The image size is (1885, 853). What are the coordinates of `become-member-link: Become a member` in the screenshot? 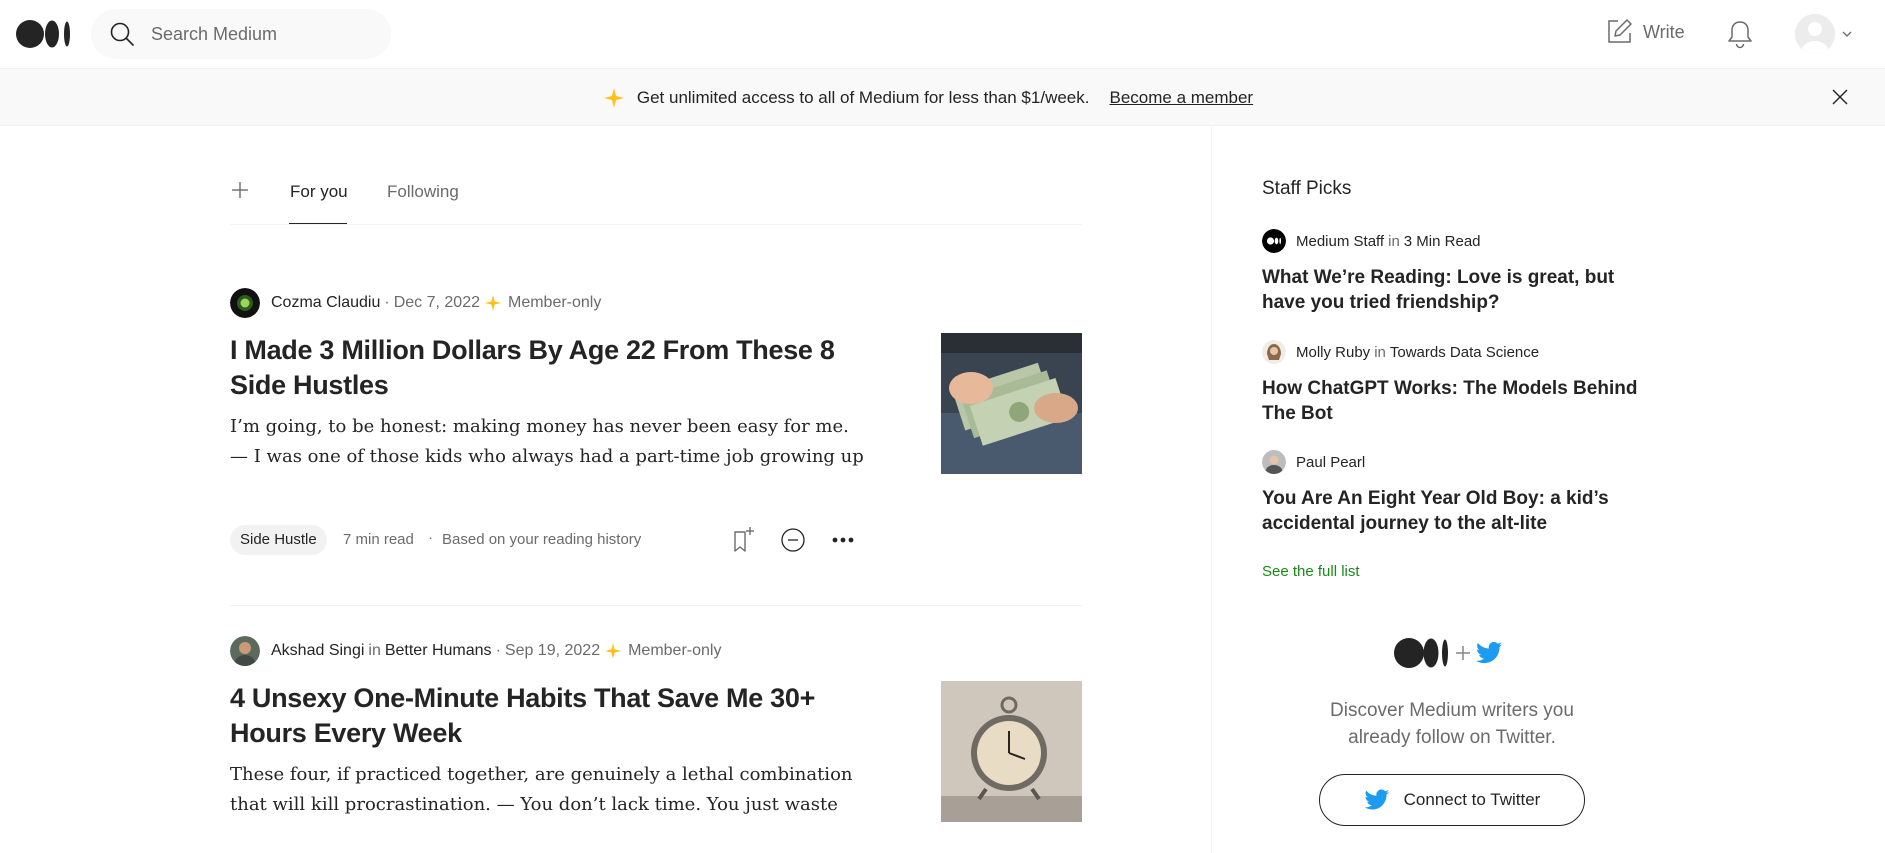 It's located at (1181, 98).